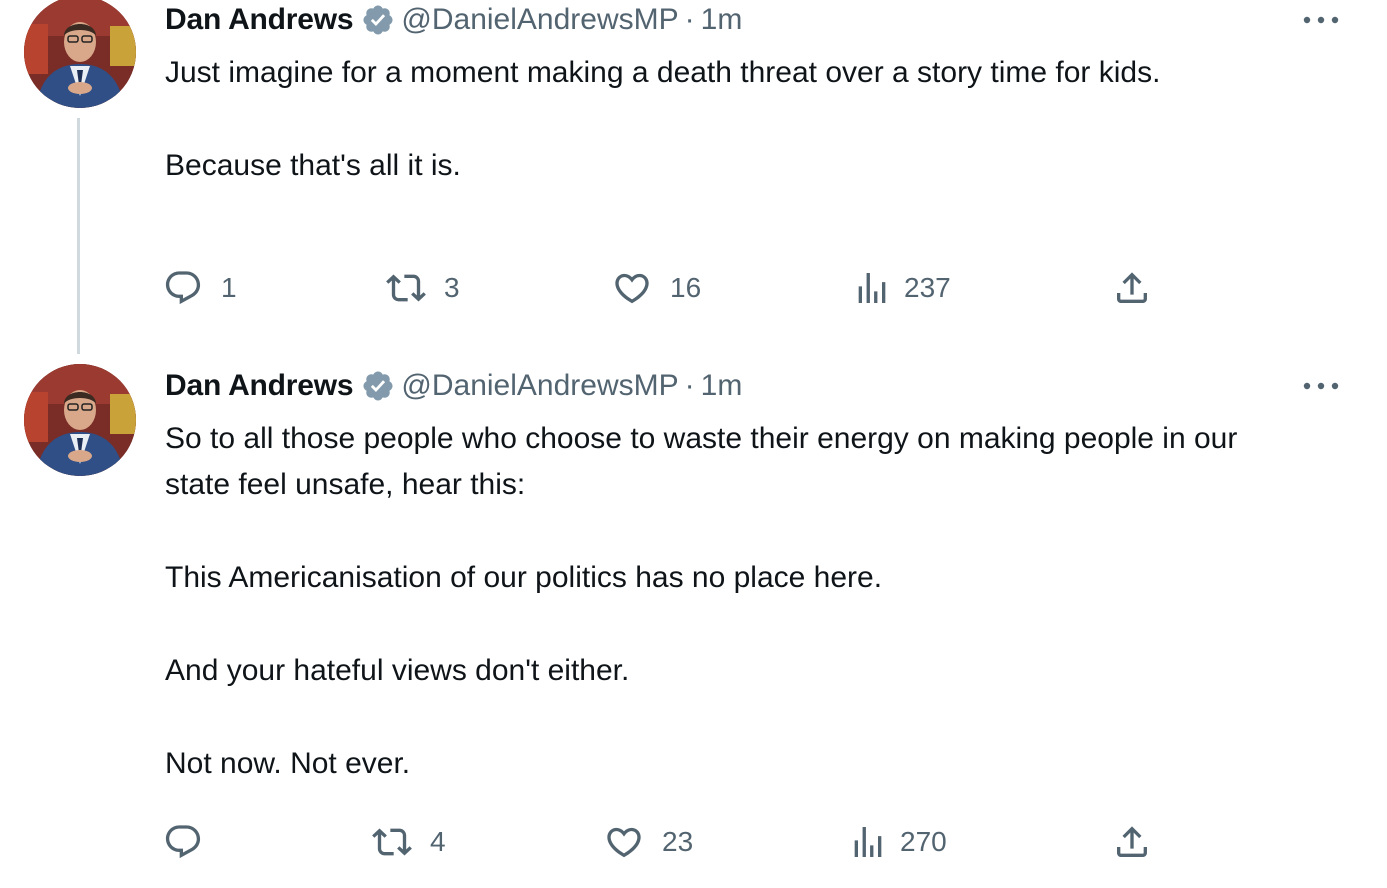 The image size is (1387, 888). What do you see at coordinates (313, 165) in the screenshot?
I see `tweet-paragraph: Because that's all it is.` at bounding box center [313, 165].